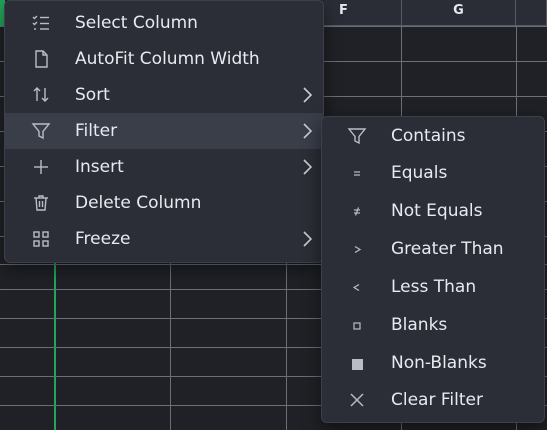 The width and height of the screenshot is (547, 430). Describe the element at coordinates (92, 95) in the screenshot. I see `menu-item-label: Sort` at that location.